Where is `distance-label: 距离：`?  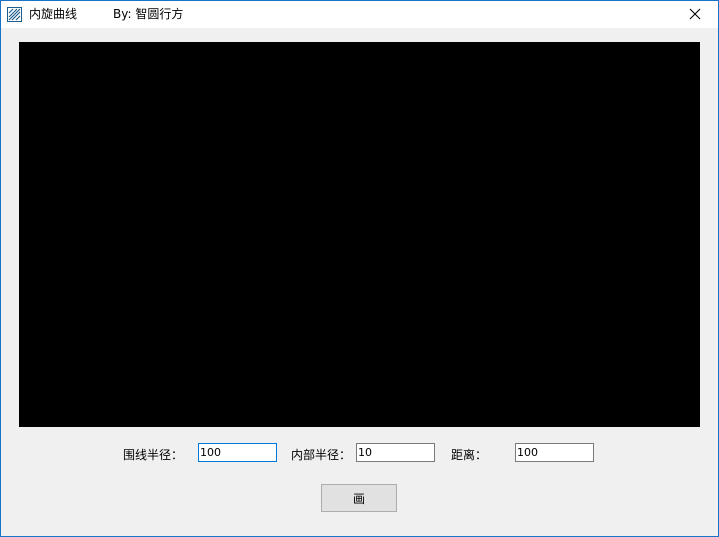 distance-label: 距离： is located at coordinates (469, 455).